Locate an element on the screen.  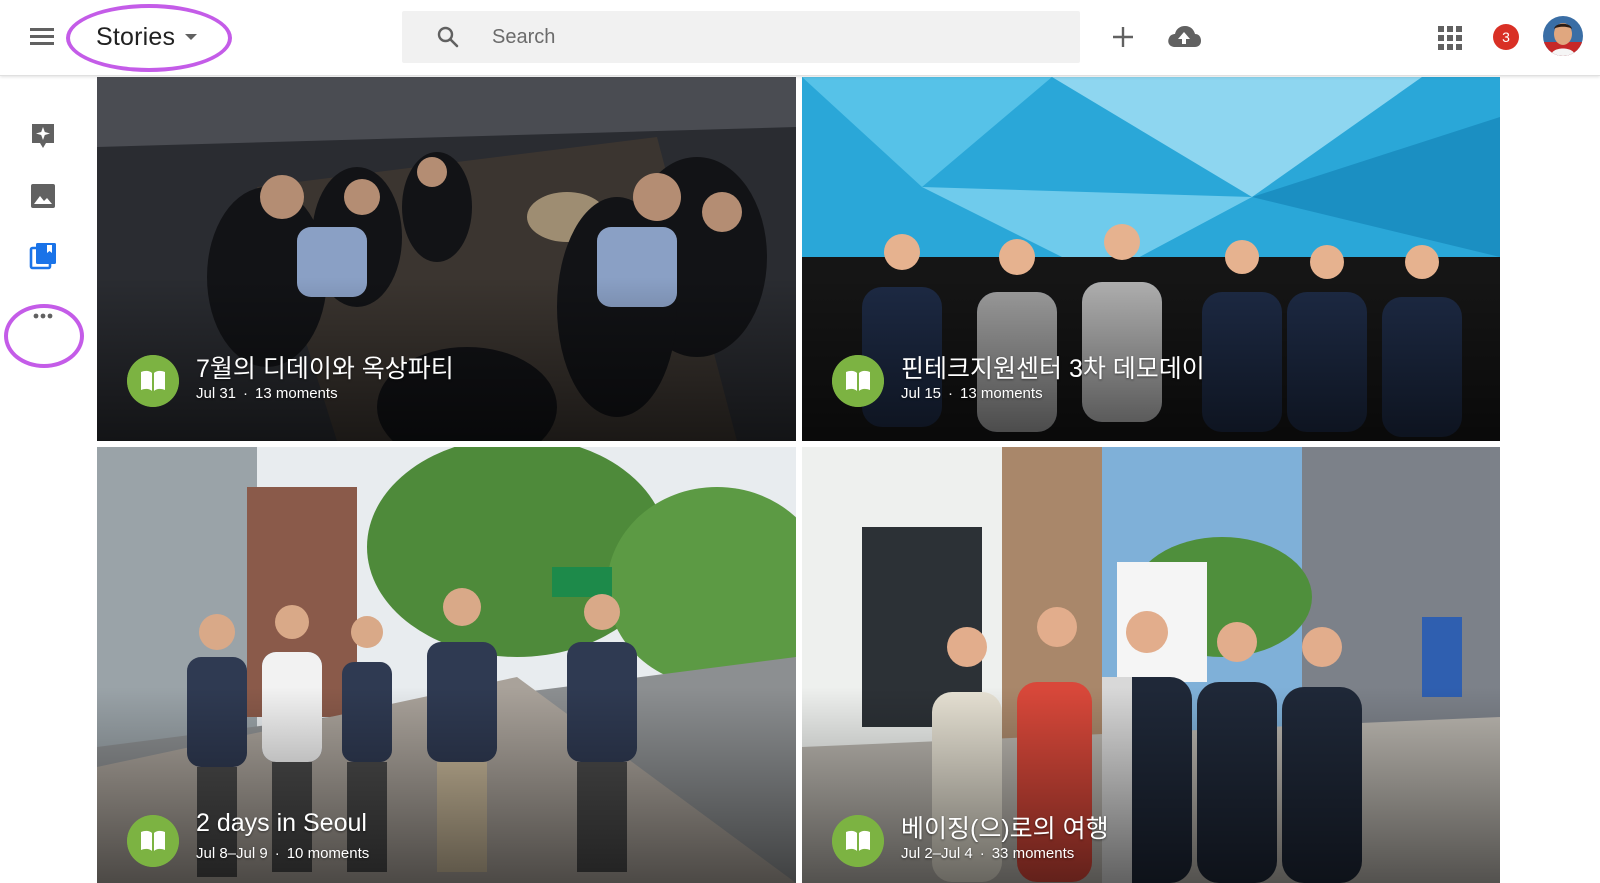
plus-icon is located at coordinates (1123, 37).